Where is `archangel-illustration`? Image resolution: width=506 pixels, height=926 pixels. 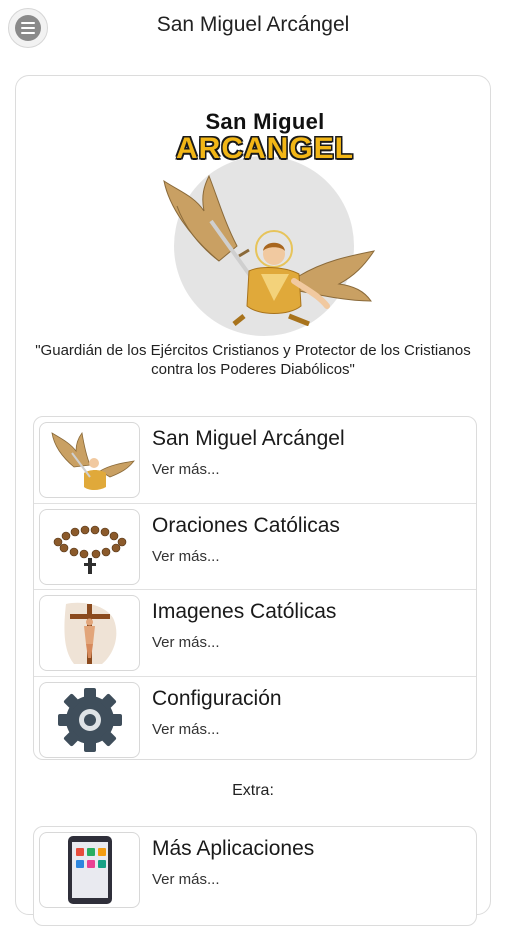 archangel-illustration is located at coordinates (269, 250).